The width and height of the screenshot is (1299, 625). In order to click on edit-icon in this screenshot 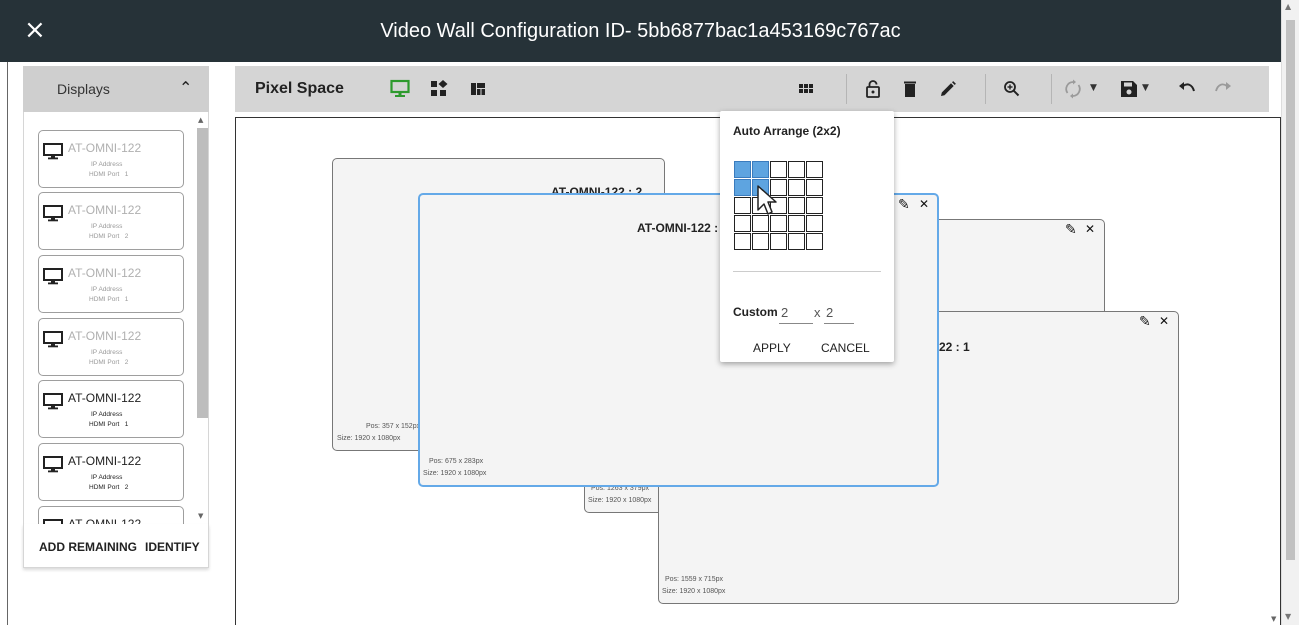, I will do `click(948, 89)`.